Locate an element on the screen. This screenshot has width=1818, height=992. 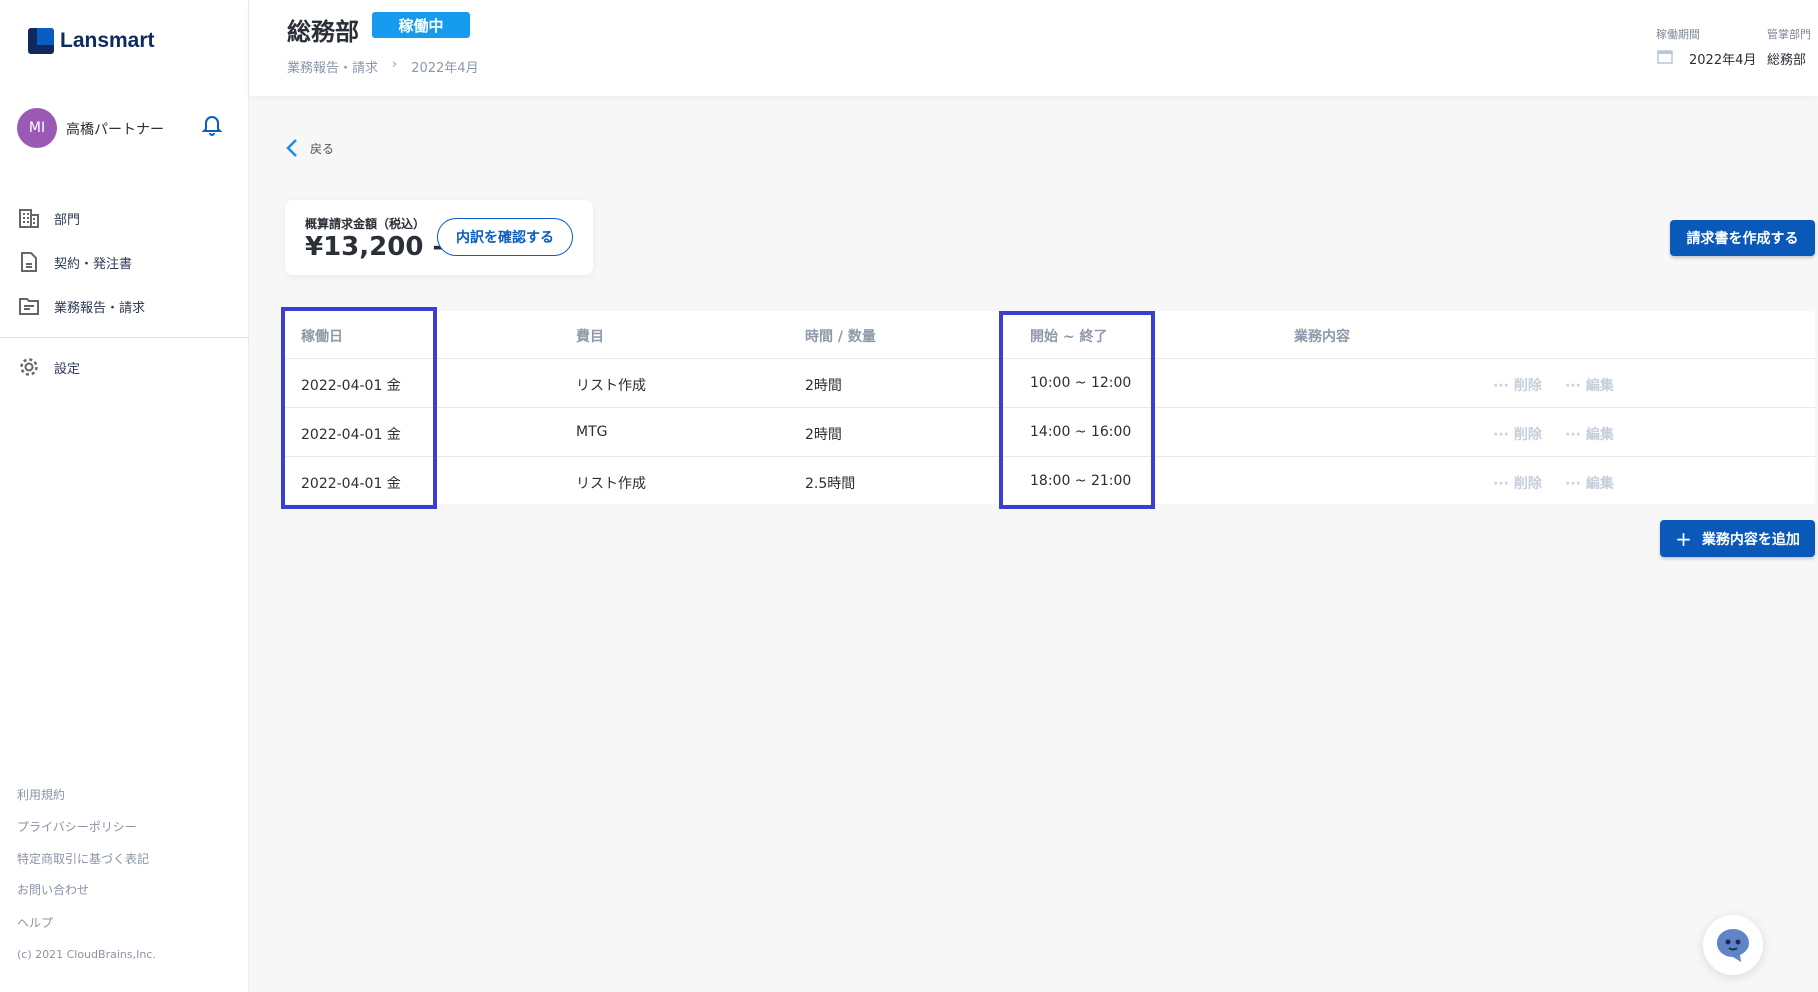
cell-item: MTG is located at coordinates (592, 432).